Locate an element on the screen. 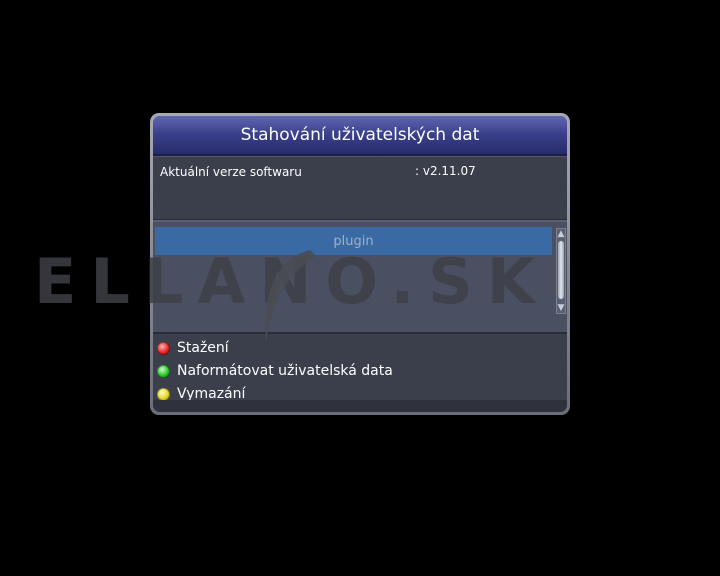 This screenshot has height=576, width=720. yellow-button-icon is located at coordinates (163, 394).